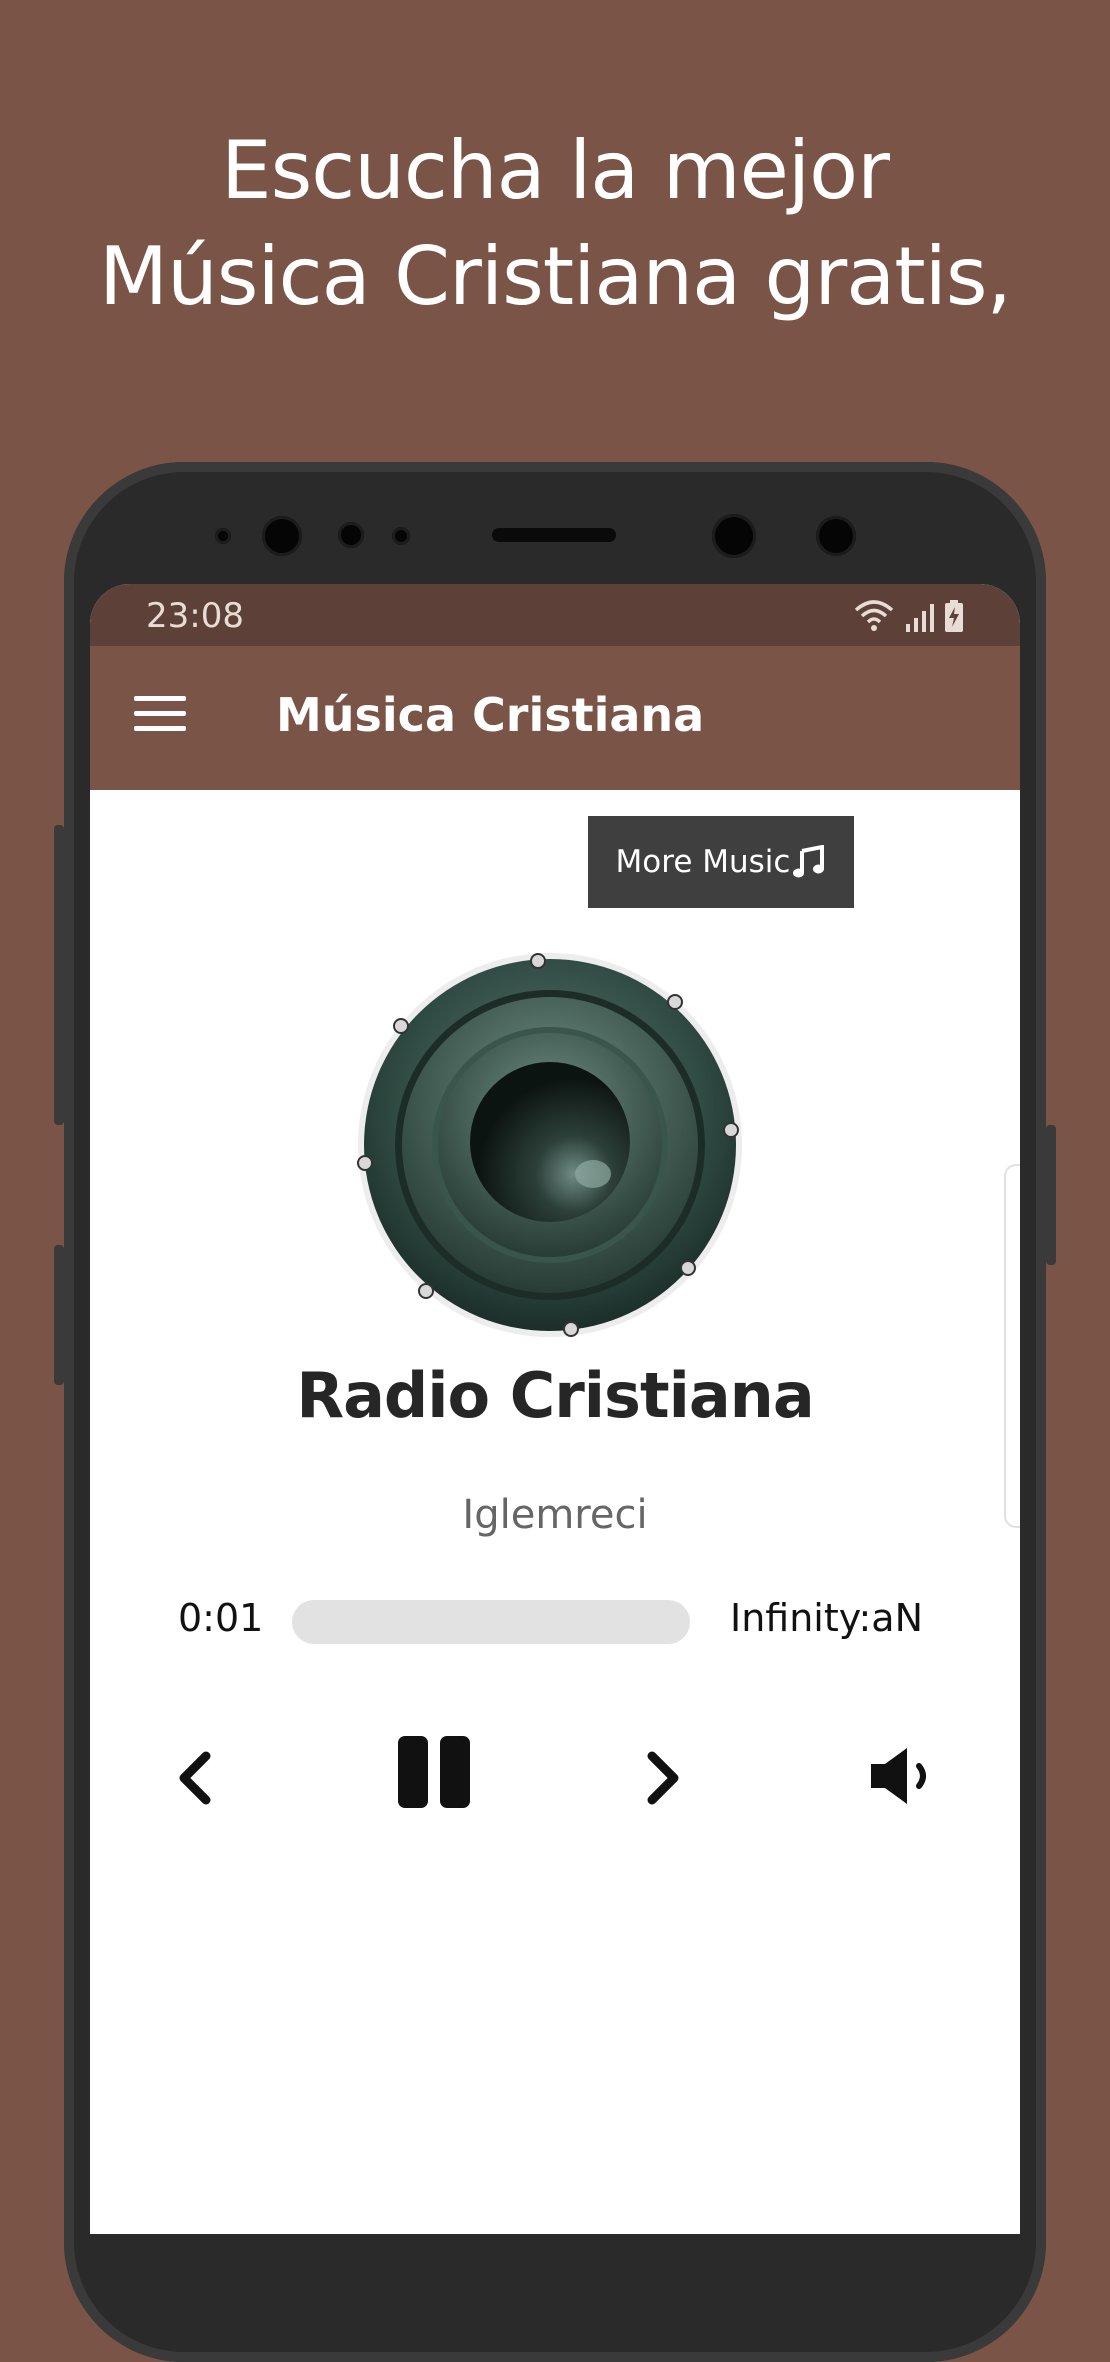  Describe the element at coordinates (555, 170) in the screenshot. I see `promo-line-1: Escucha la mejor` at that location.